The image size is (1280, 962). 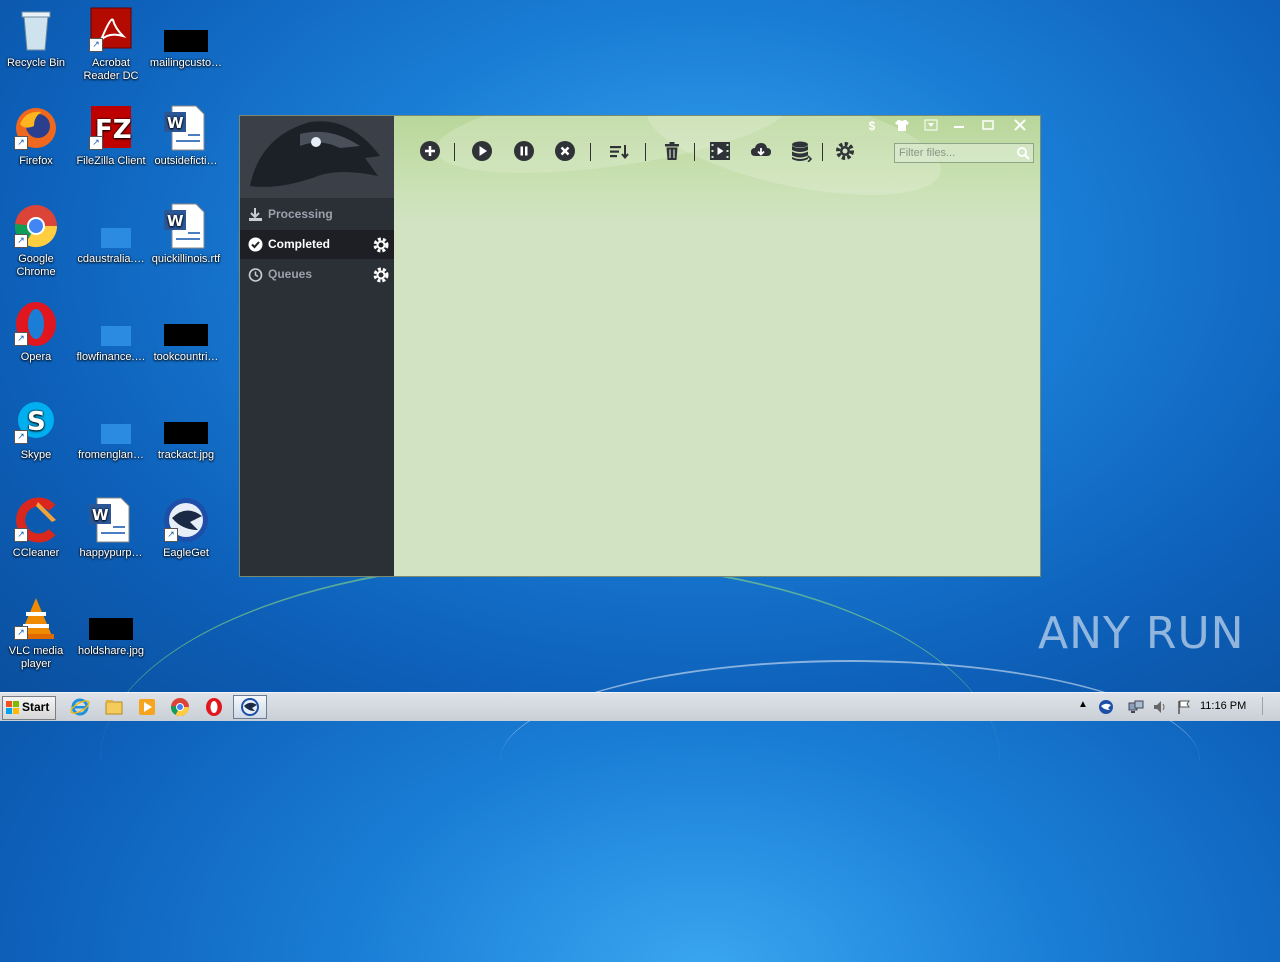 I want to click on desktop-icon-filezilla: FZ ↗ FileZilla Client, so click(x=111, y=136).